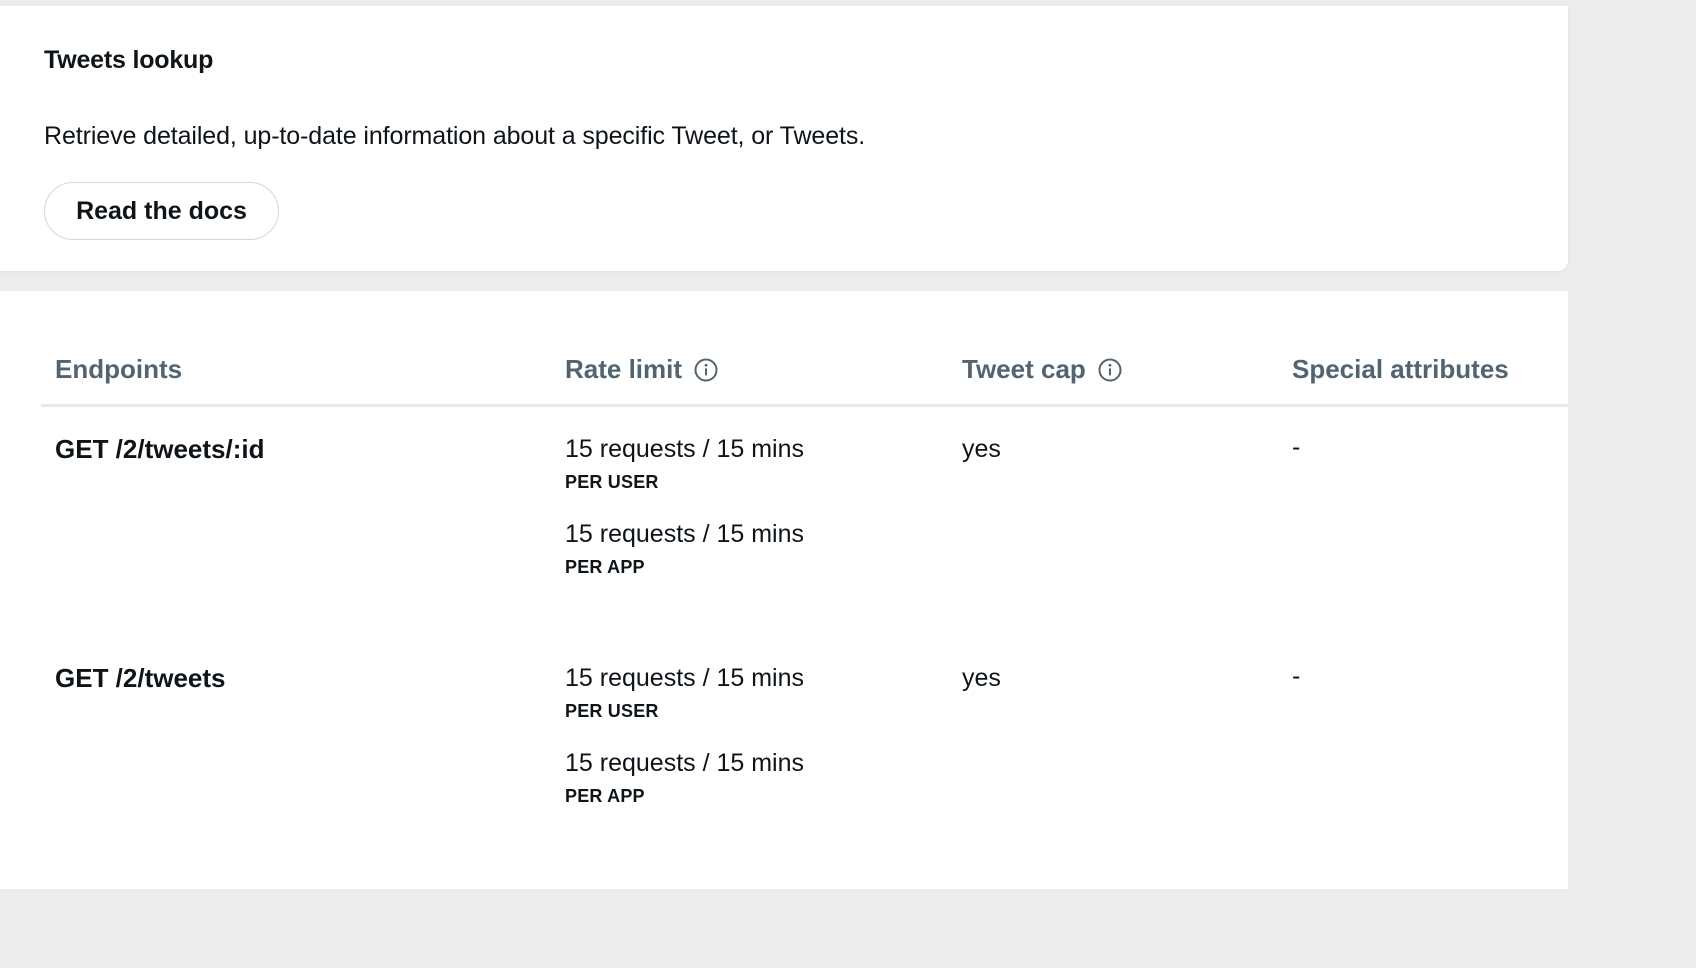 Image resolution: width=1696 pixels, height=968 pixels. Describe the element at coordinates (140, 678) in the screenshot. I see `endpoint-cell: GET /2/tweets` at that location.